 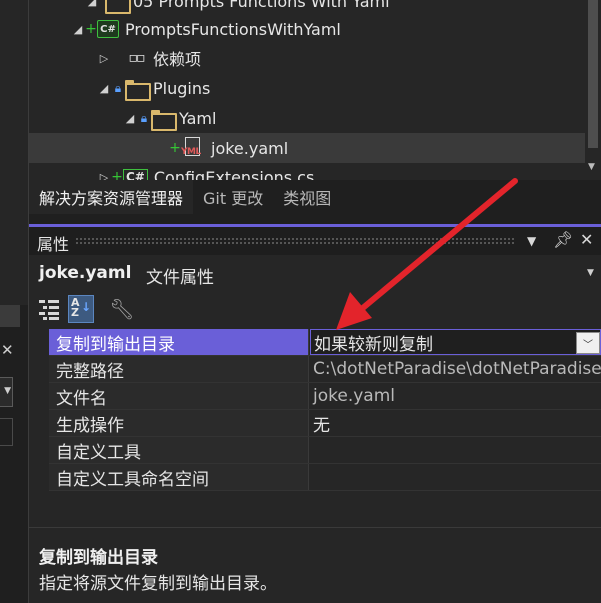 I want to click on left-panel-field, so click(x=6, y=432).